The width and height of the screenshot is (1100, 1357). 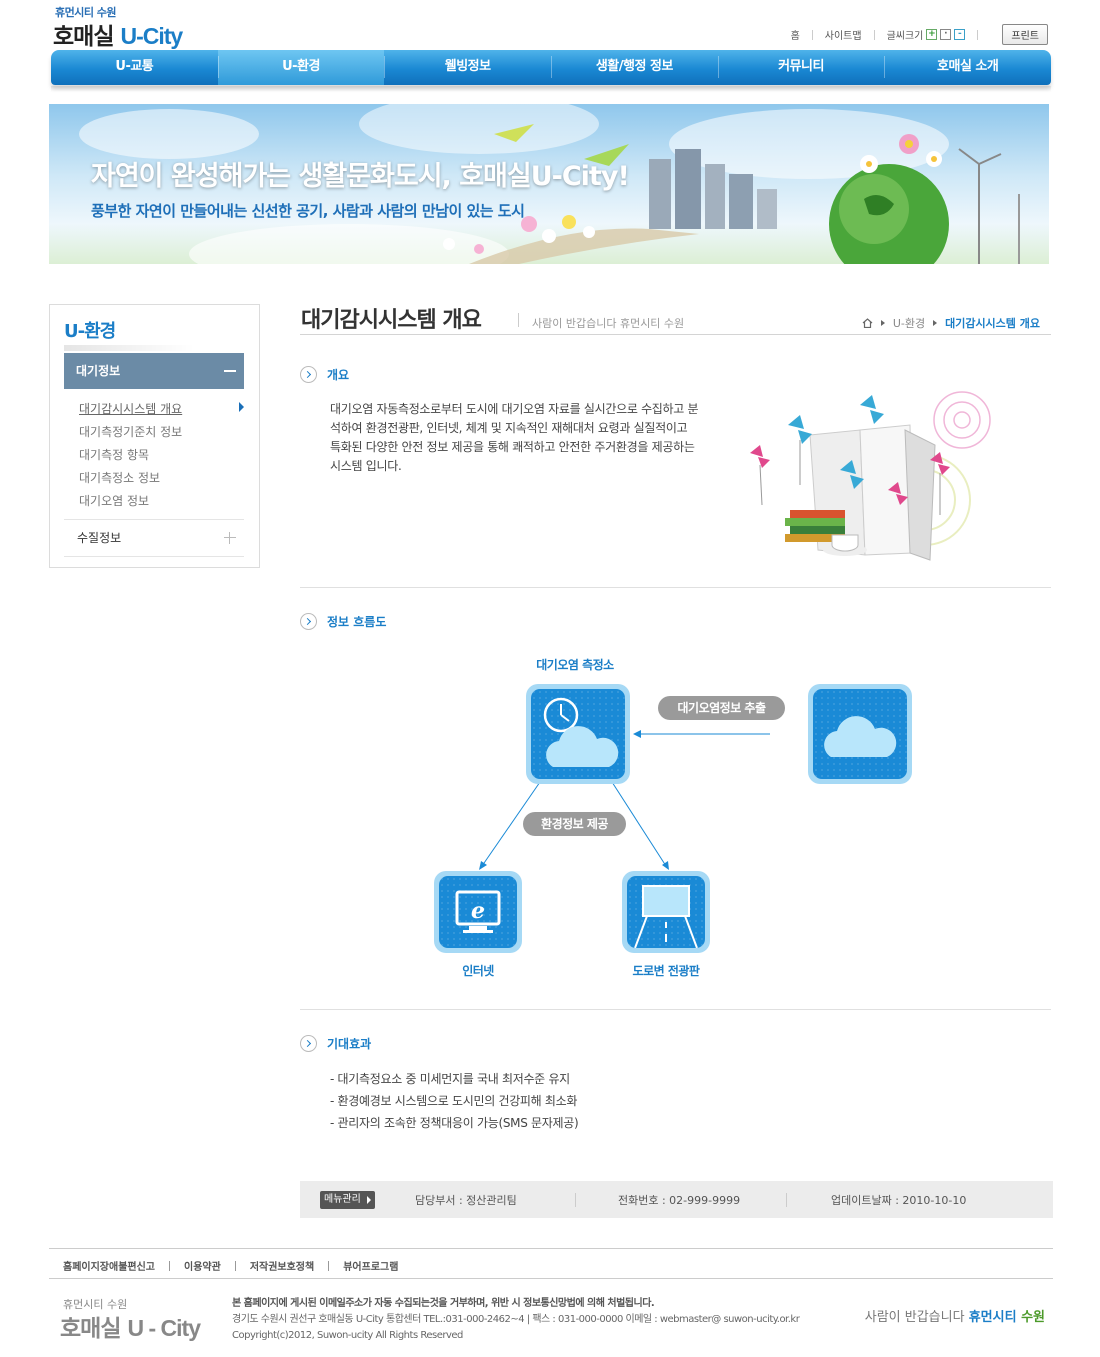 I want to click on billboard-icon, so click(x=666, y=916).